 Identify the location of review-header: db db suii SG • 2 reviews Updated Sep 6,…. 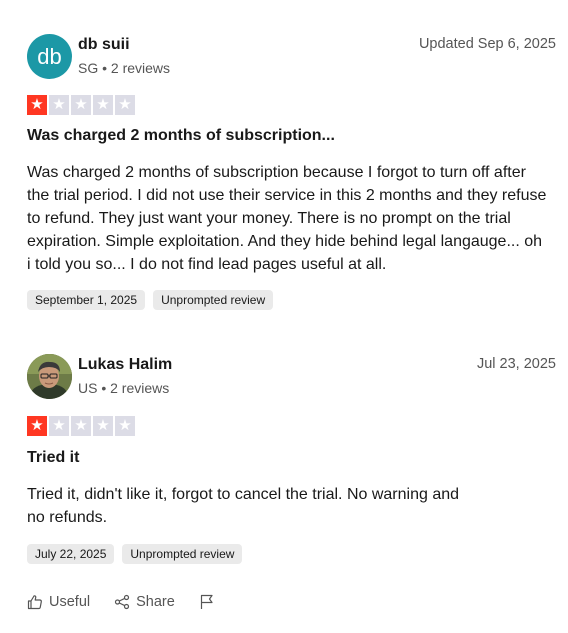
(284, 59).